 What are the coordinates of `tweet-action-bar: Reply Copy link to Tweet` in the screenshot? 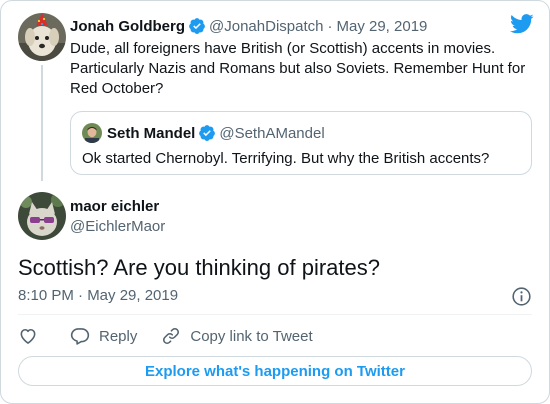 It's located at (165, 336).